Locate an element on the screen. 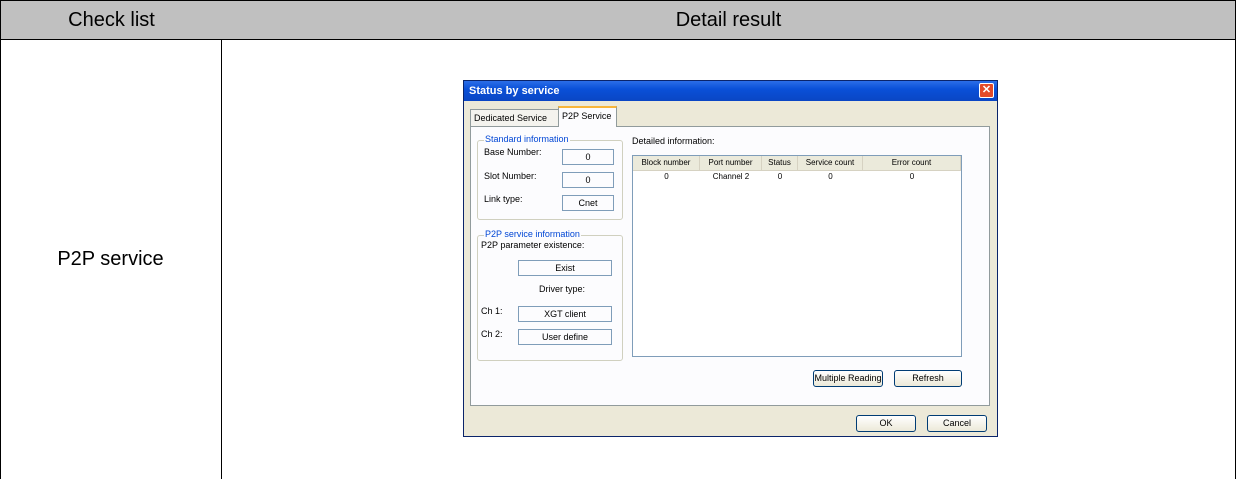  slot-number-label: Slot Number: is located at coordinates (510, 176).